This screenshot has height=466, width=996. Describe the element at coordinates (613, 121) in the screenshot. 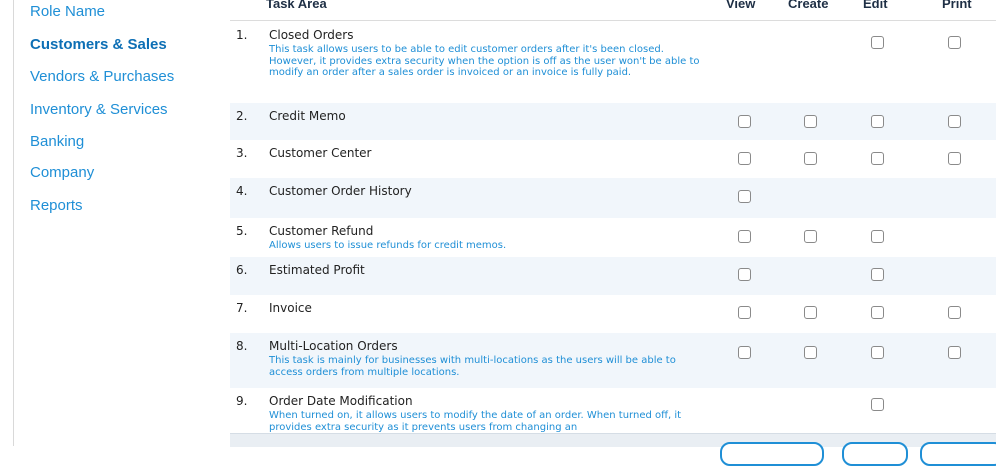

I see `table-row: 2. Credit Memo` at that location.